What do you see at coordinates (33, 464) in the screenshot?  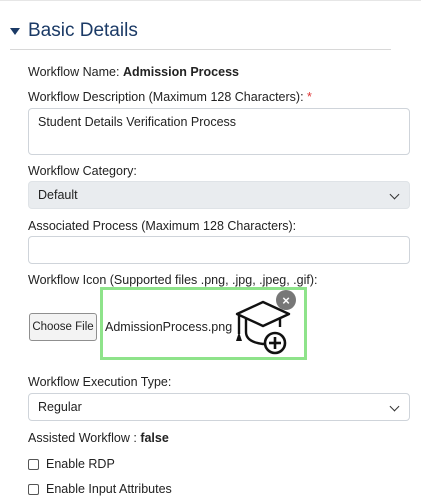 I see `enable-rdp-checkbox` at bounding box center [33, 464].